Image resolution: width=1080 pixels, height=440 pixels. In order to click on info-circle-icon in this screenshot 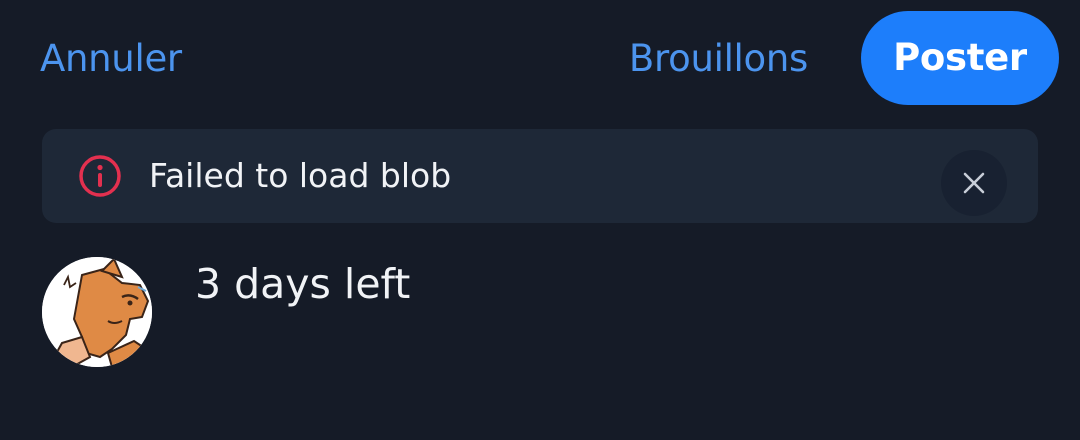, I will do `click(100, 176)`.